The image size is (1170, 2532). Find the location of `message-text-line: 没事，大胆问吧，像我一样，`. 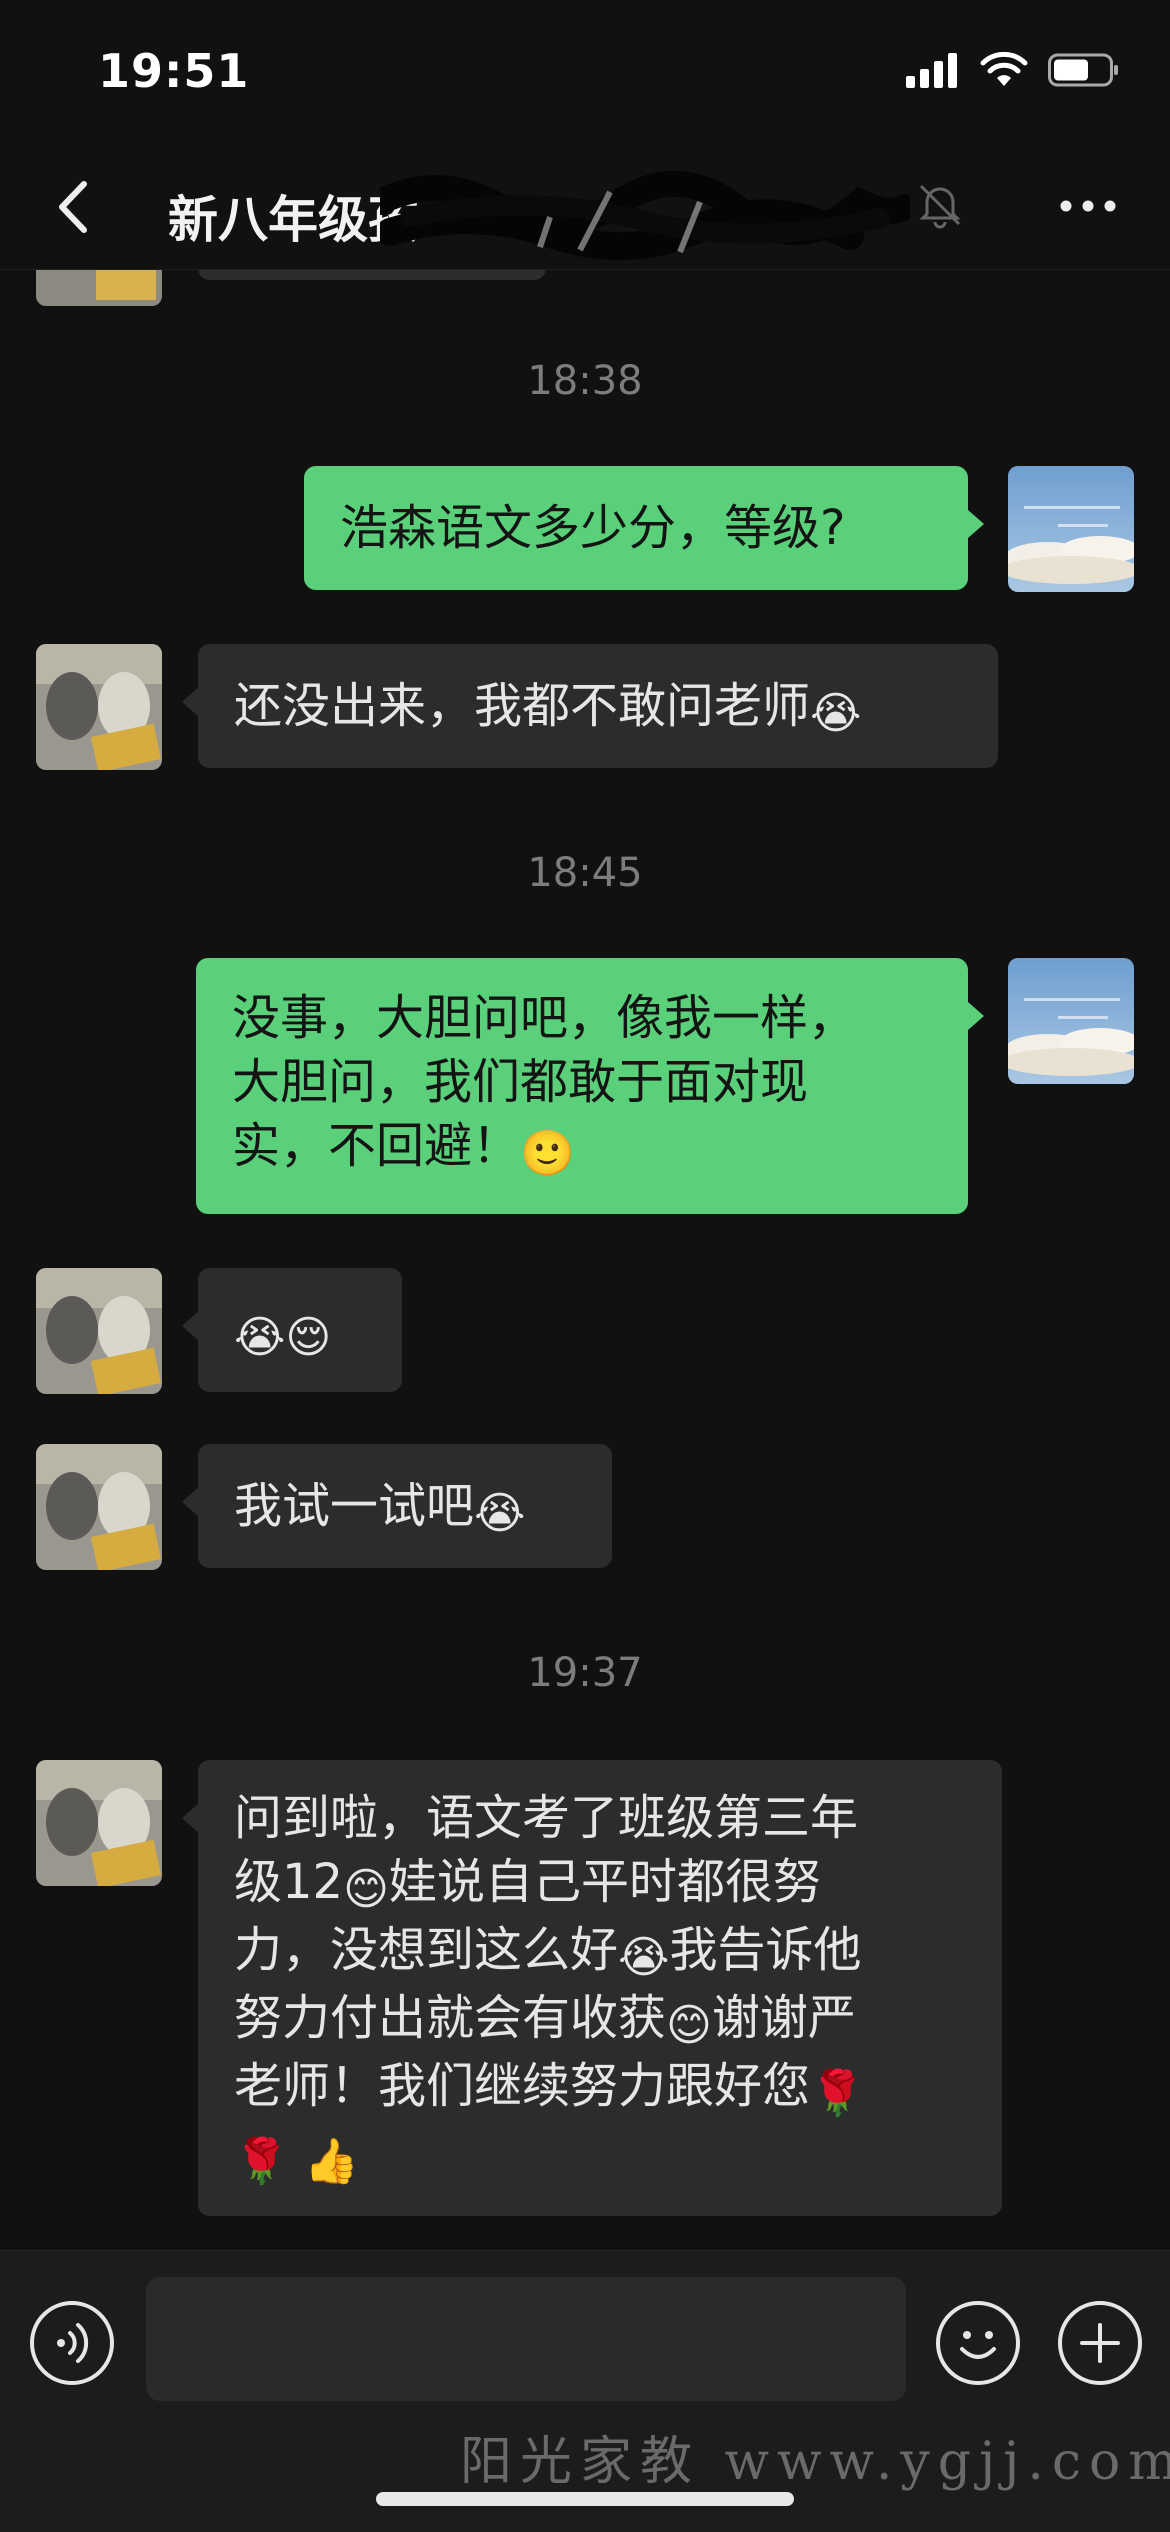

message-text-line: 没事，大胆问吧，像我一样， is located at coordinates (544, 1018).